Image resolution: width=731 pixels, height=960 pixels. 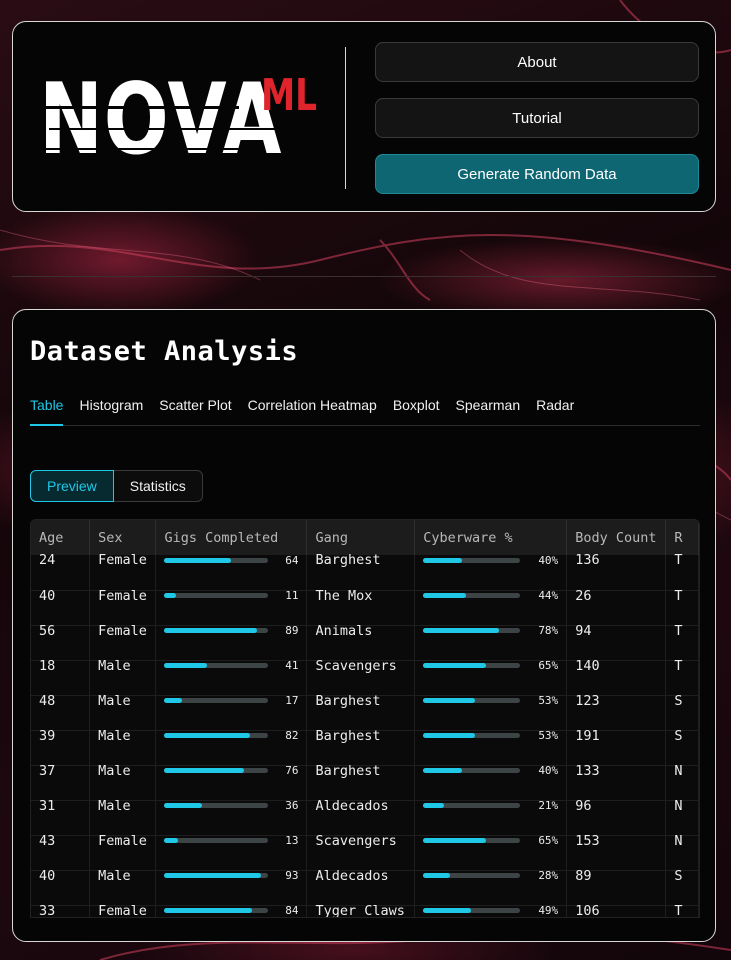 I want to click on preview-button: Preview, so click(x=72, y=486).